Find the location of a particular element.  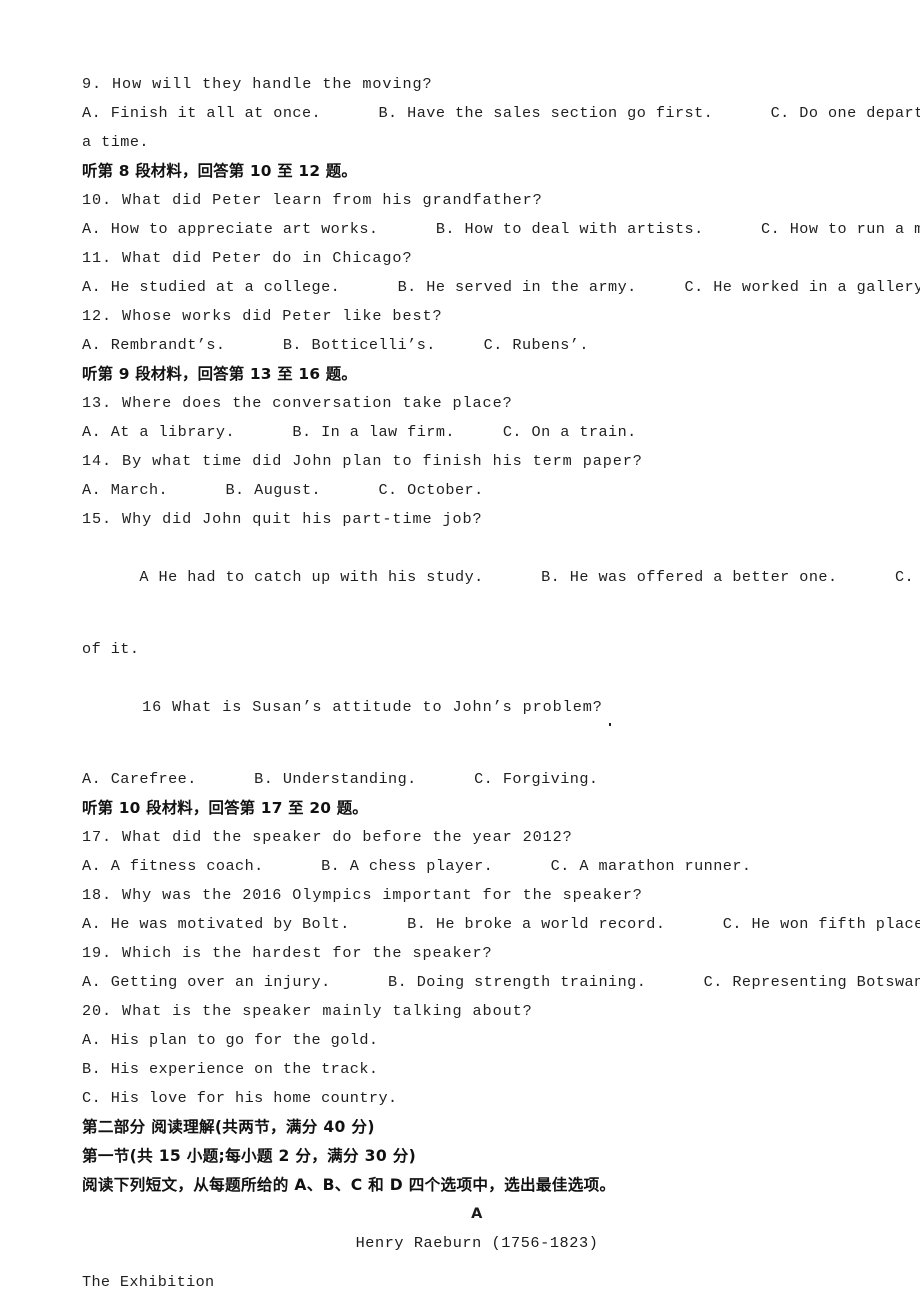

question-20-option-a: A. His plan to go for the gold. is located at coordinates (230, 1040).